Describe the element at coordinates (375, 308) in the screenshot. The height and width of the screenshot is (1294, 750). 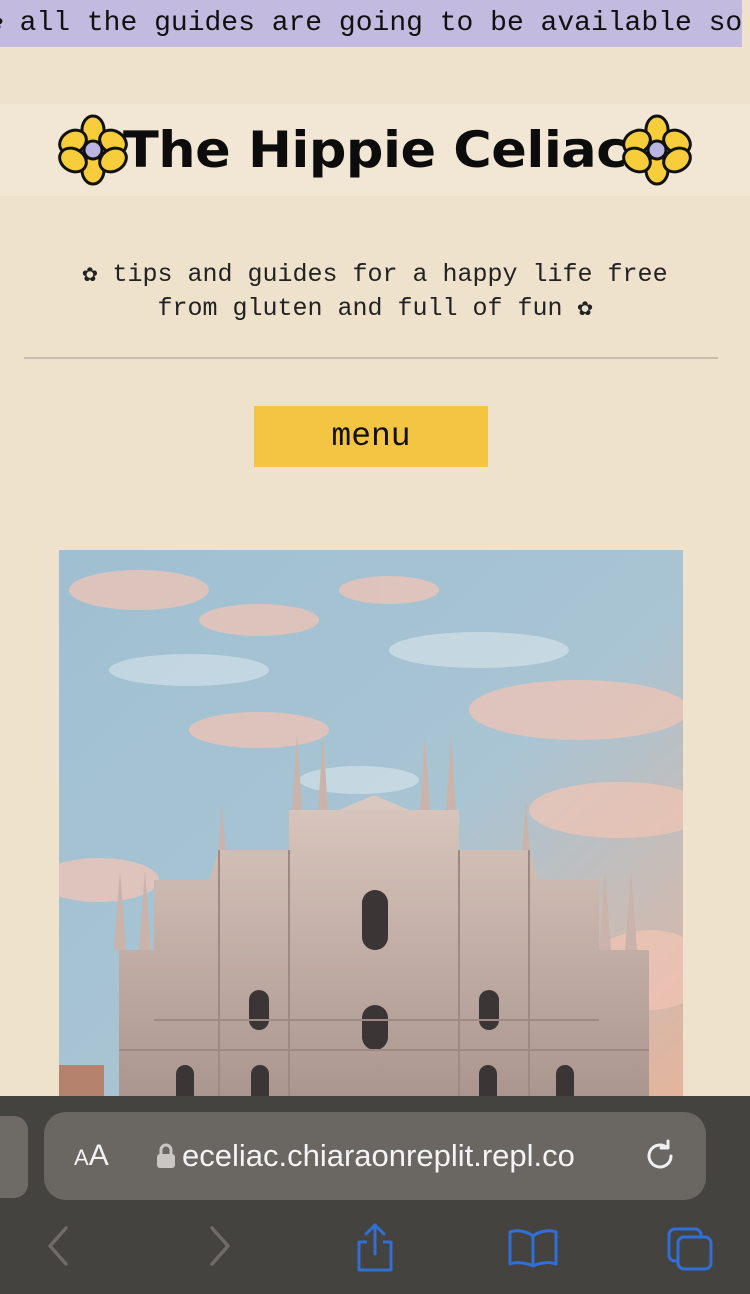
I see `tagline-line-2: from gluten and full of fun ✿` at that location.